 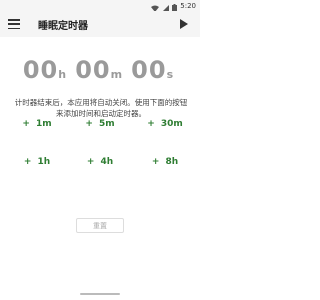 What do you see at coordinates (14, 24) in the screenshot?
I see `menu-icon` at bounding box center [14, 24].